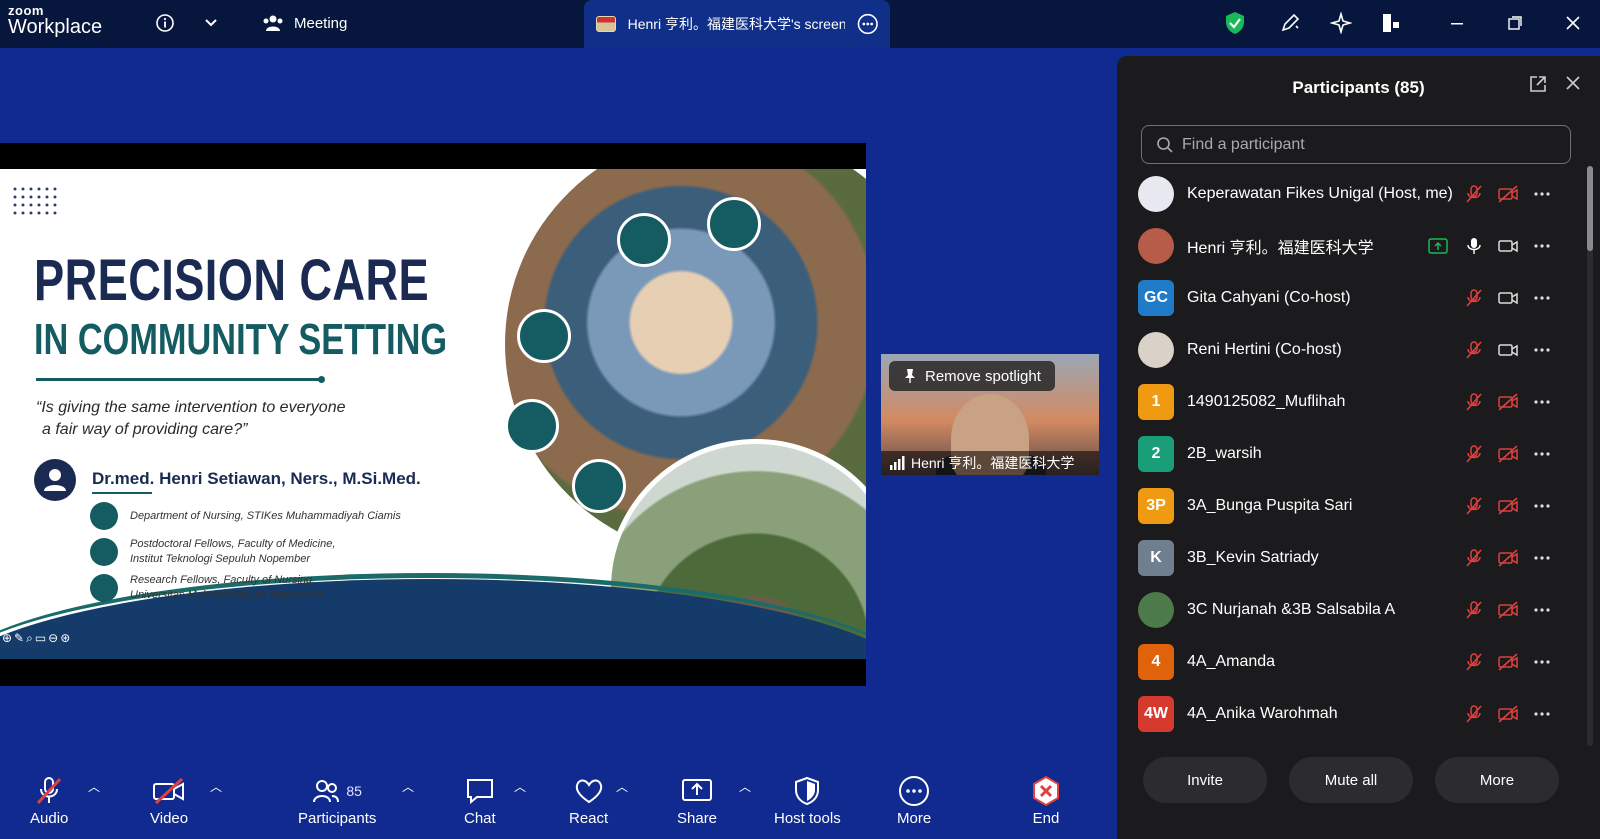 The width and height of the screenshot is (1600, 839). I want to click on university-sun-icon, so click(104, 588).